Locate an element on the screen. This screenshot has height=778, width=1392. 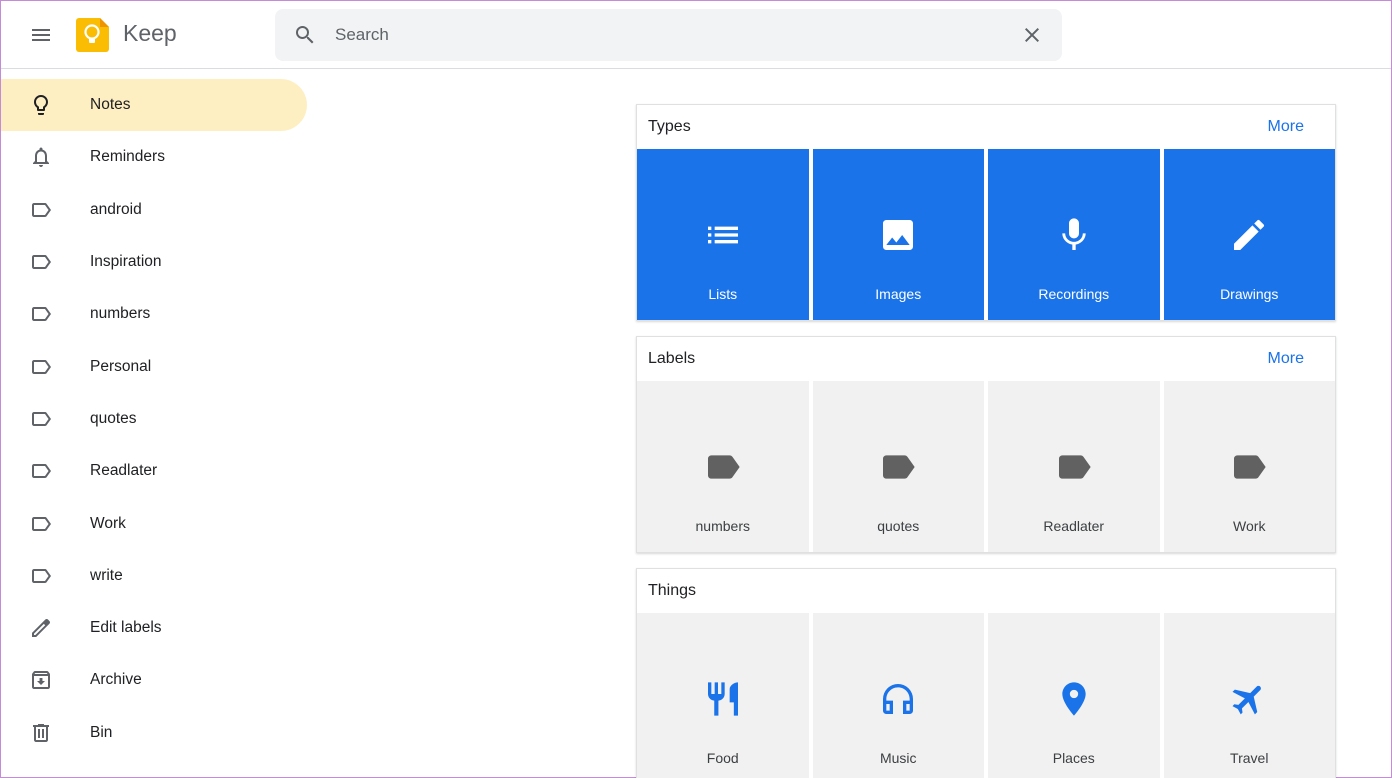
type-tile-images: Images is located at coordinates (898, 234).